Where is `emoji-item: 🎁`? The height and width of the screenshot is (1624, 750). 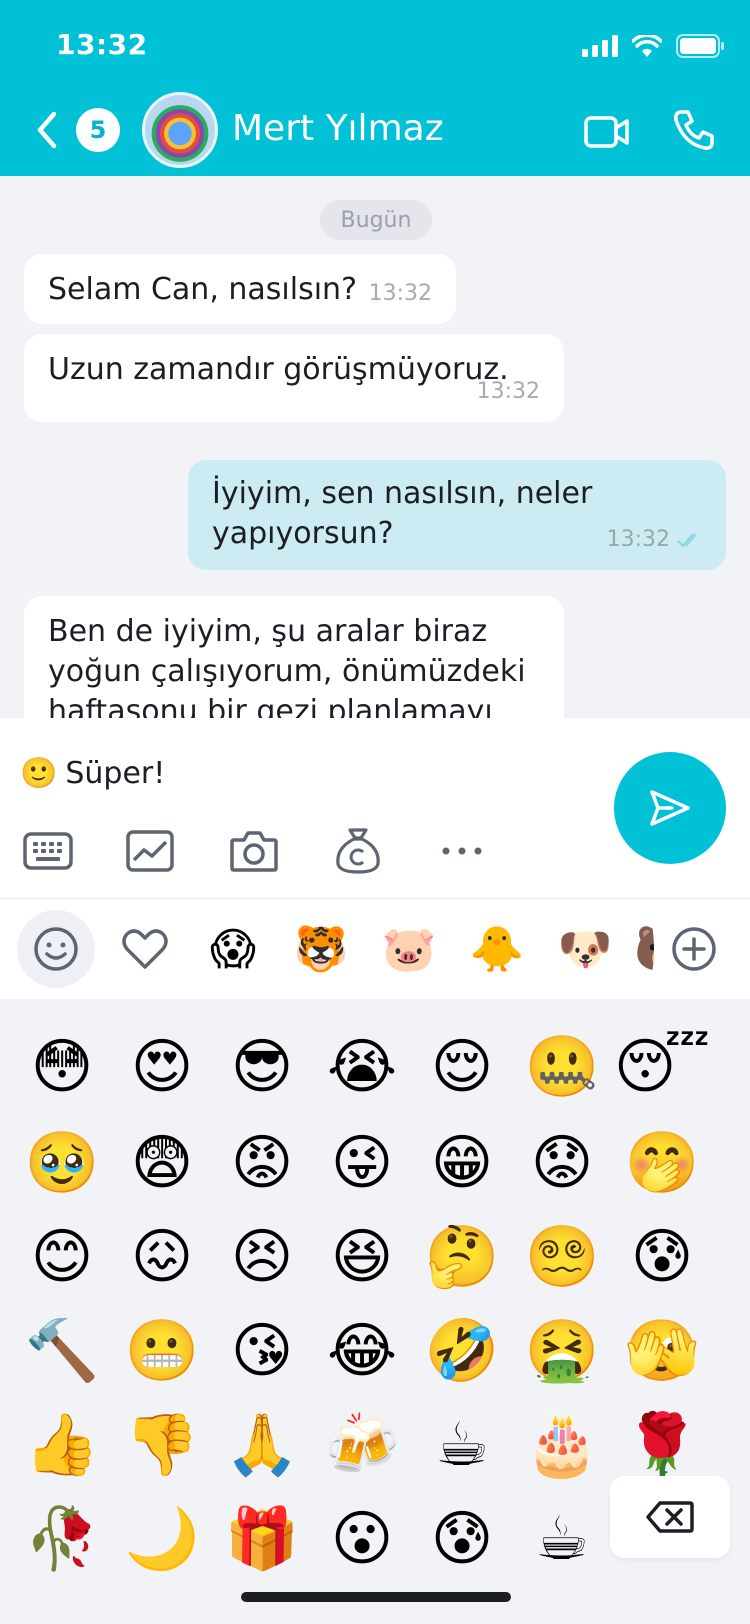 emoji-item: 🎁 is located at coordinates (262, 1539).